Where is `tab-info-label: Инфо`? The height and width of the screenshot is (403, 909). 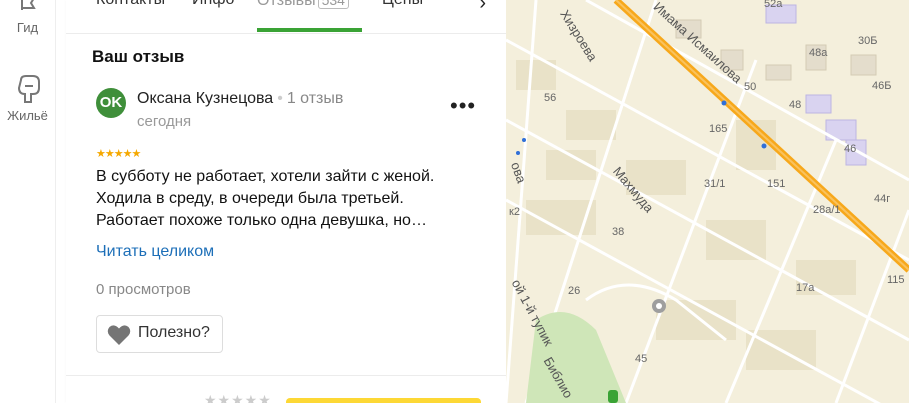
tab-info-label: Инфо is located at coordinates (213, 4).